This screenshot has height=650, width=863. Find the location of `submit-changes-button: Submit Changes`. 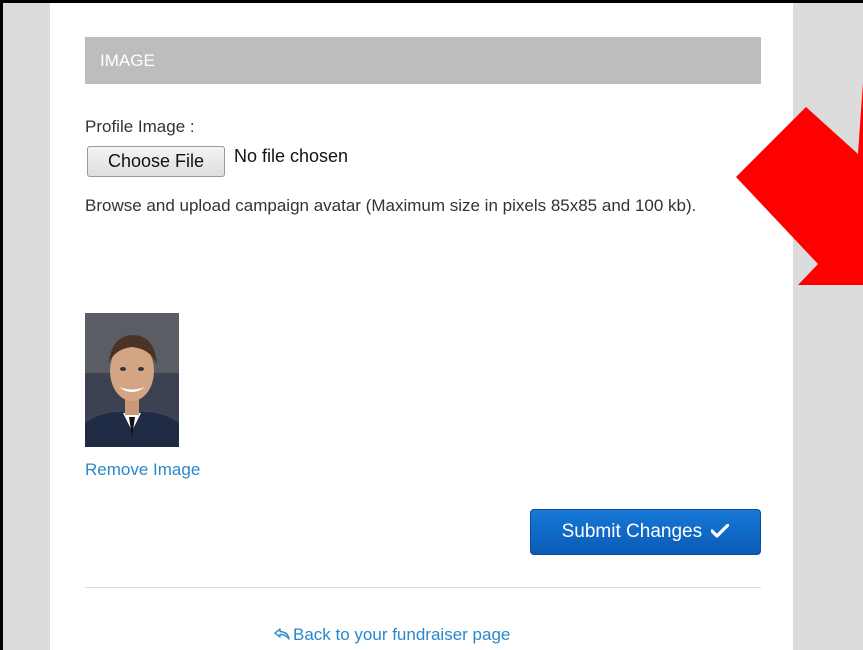

submit-changes-button: Submit Changes is located at coordinates (645, 532).